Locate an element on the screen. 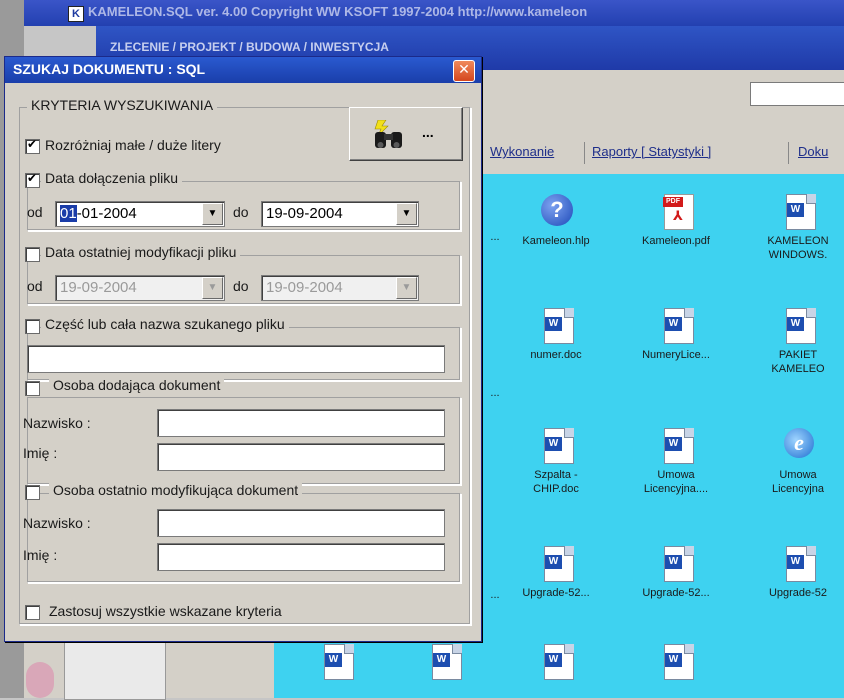 The width and height of the screenshot is (844, 700). date-added-from-selected: 01 is located at coordinates (68, 213).